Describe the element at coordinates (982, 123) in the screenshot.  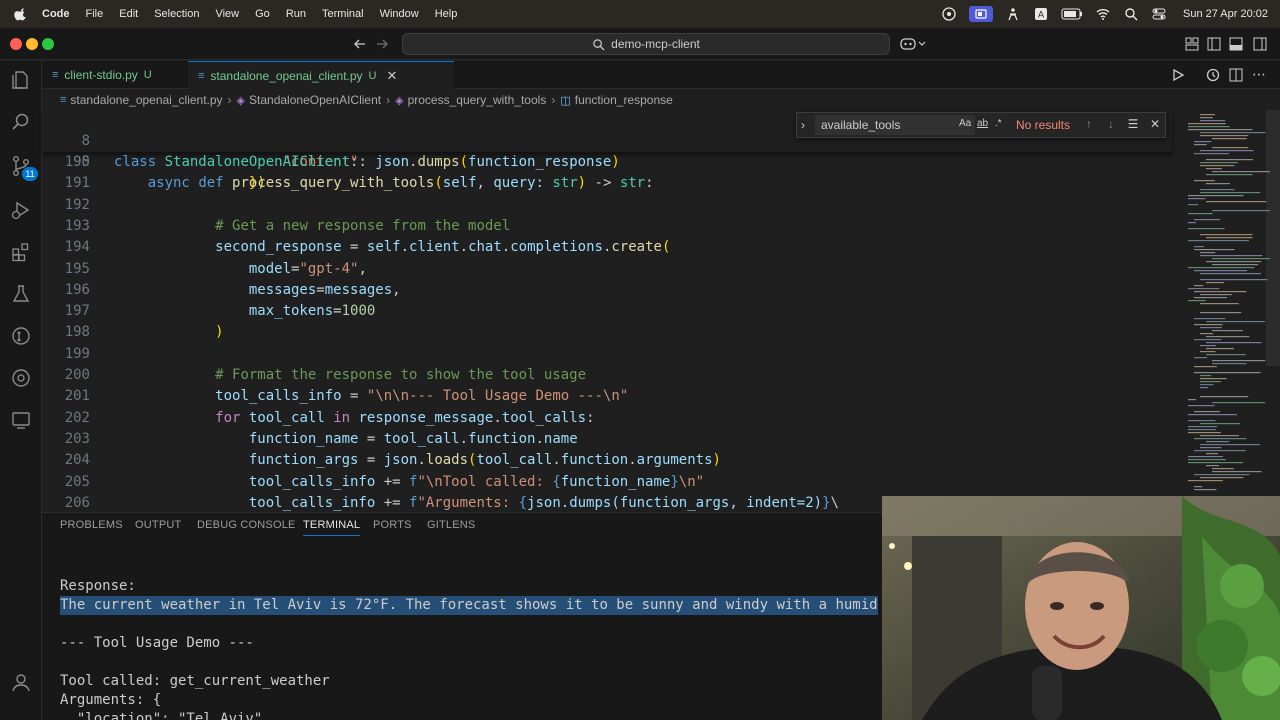
I see `whole-word-toggle: ab` at that location.